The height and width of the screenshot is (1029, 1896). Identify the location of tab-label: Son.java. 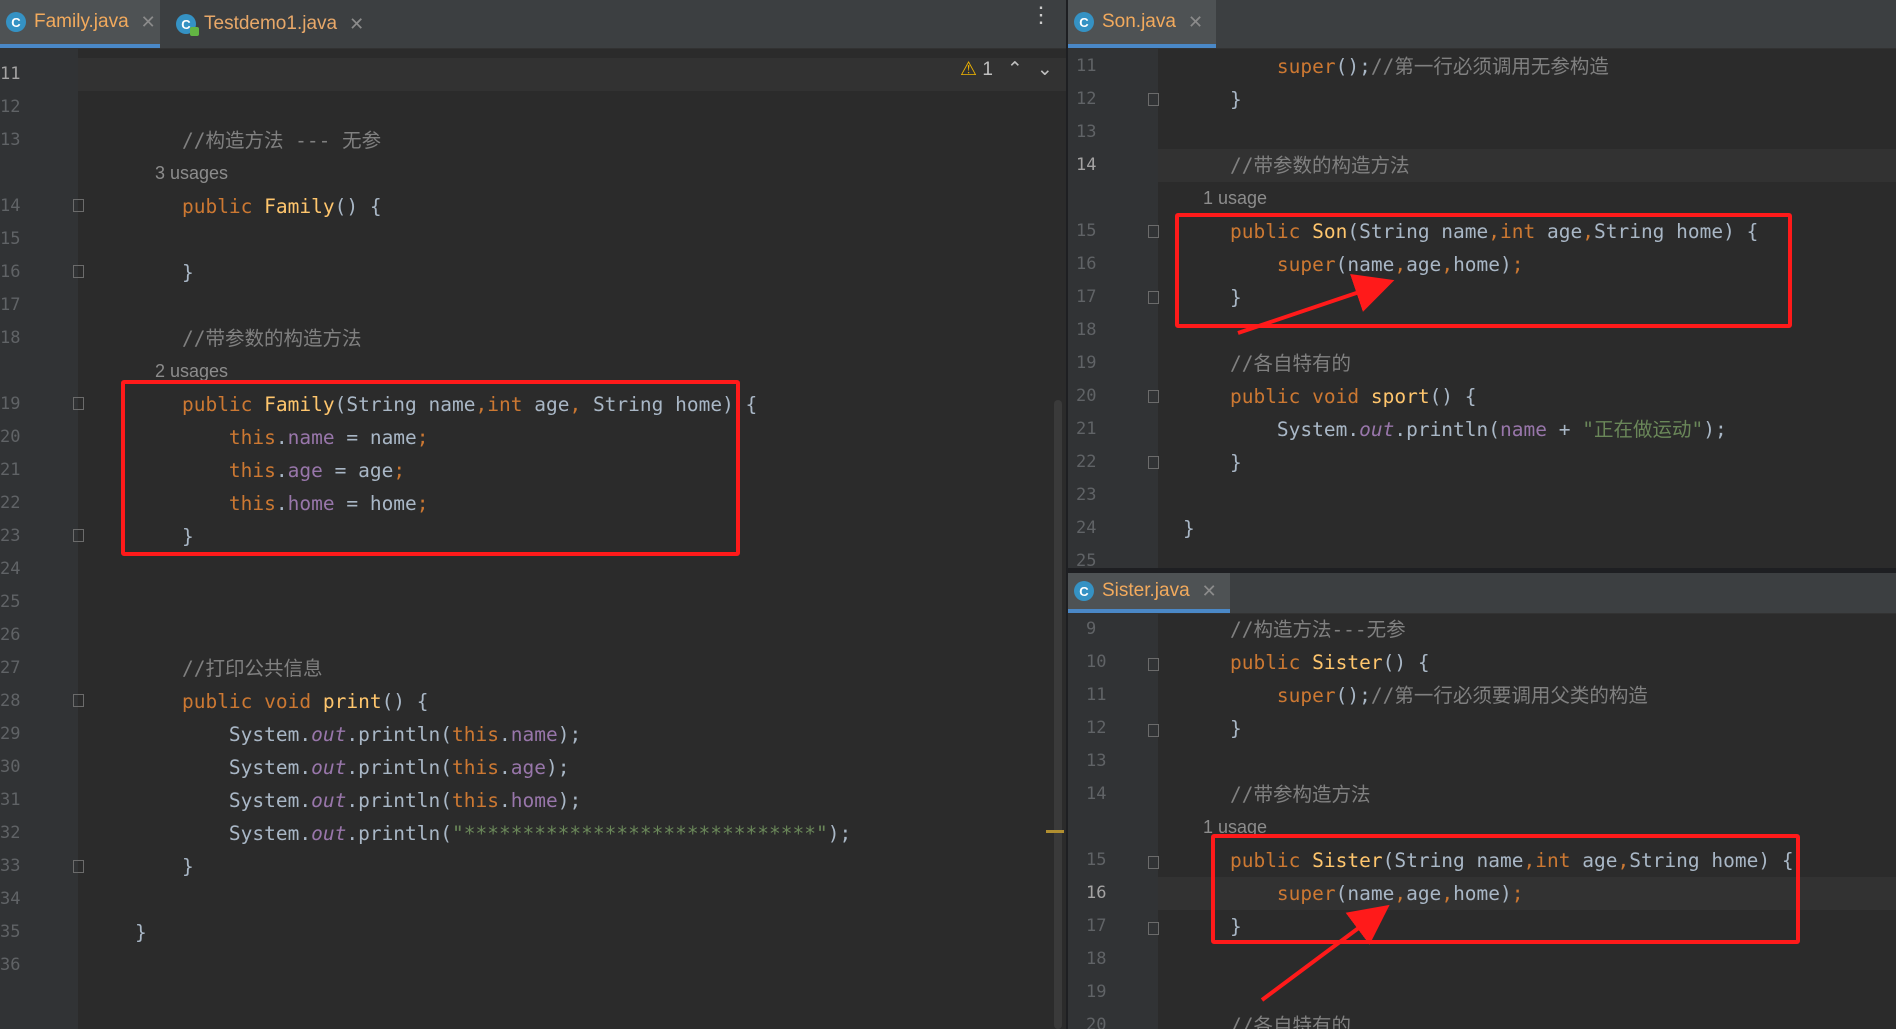
(1139, 21).